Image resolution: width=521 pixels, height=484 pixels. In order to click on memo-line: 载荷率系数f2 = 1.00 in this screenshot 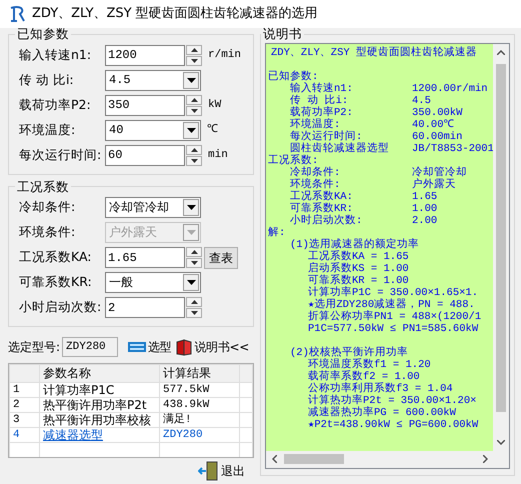, I will do `click(364, 376)`.